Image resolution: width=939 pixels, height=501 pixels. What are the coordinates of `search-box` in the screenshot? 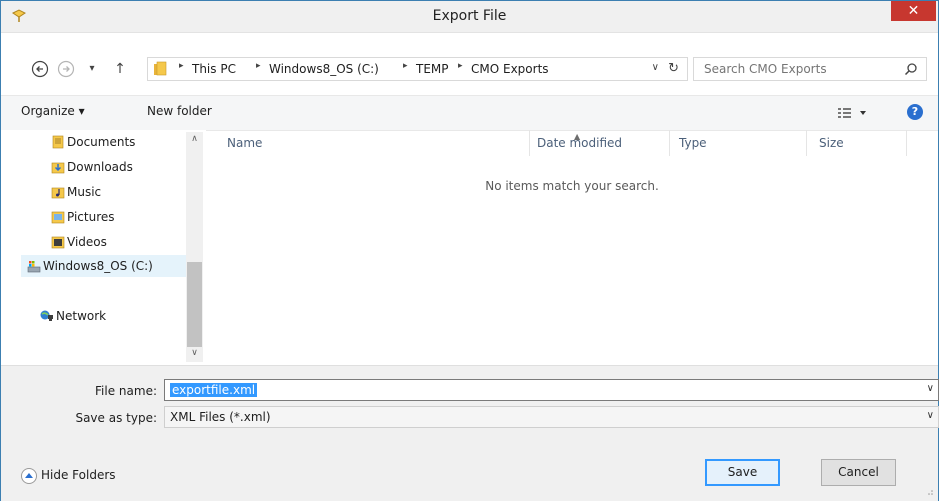 It's located at (810, 69).